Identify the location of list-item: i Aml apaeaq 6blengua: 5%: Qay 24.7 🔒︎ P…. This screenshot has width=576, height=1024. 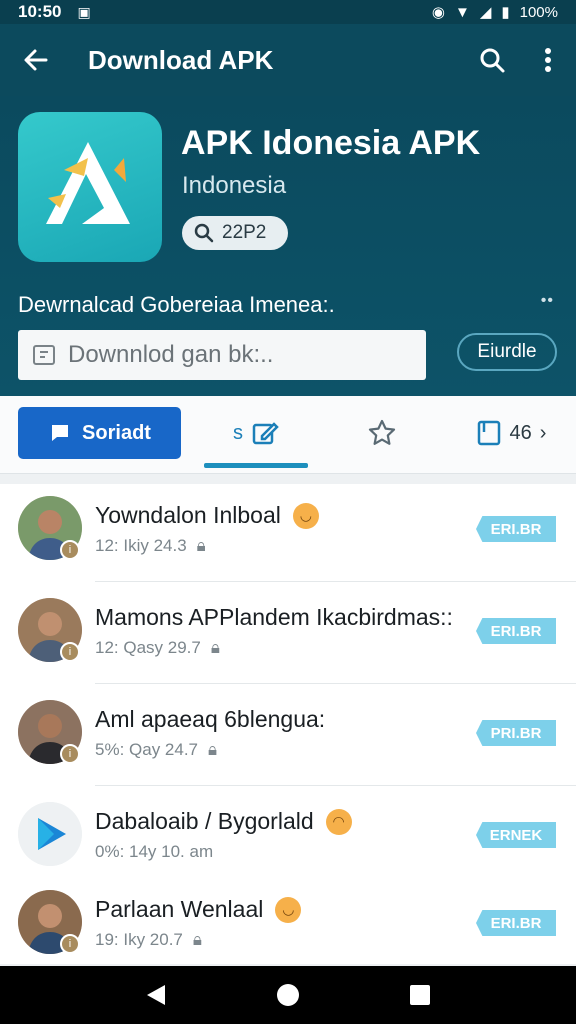
(288, 739).